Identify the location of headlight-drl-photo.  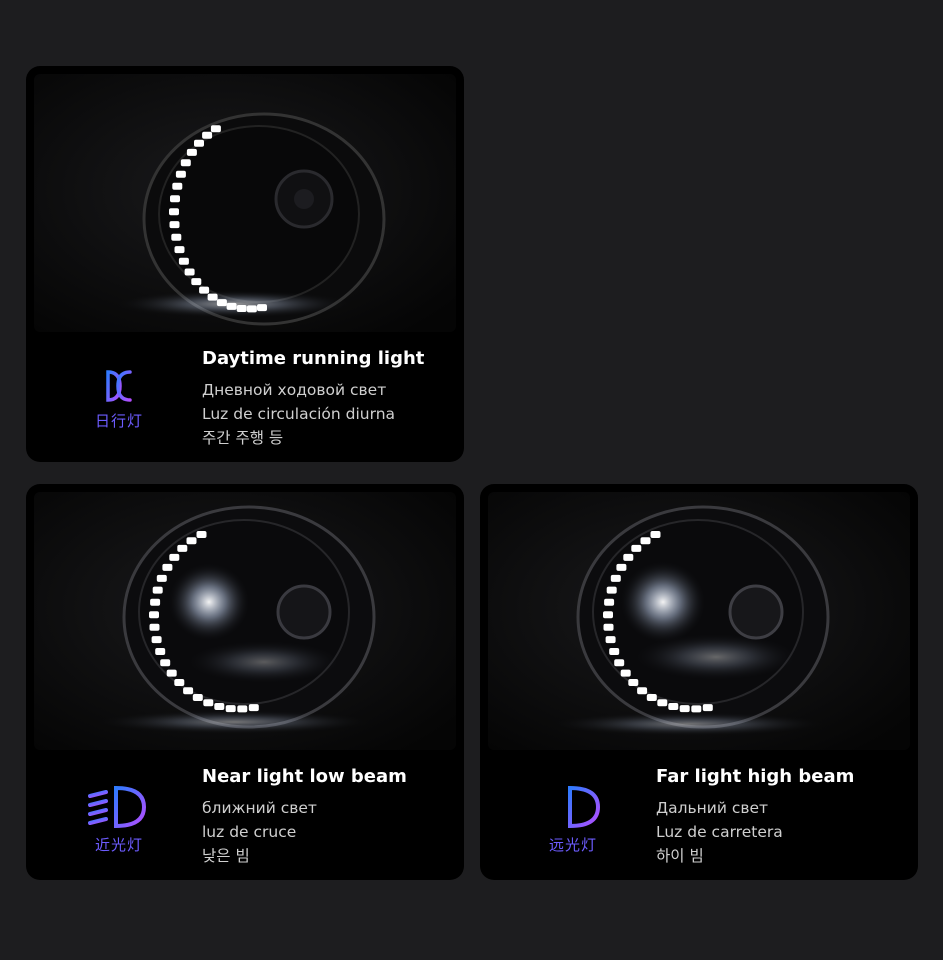
(245, 203).